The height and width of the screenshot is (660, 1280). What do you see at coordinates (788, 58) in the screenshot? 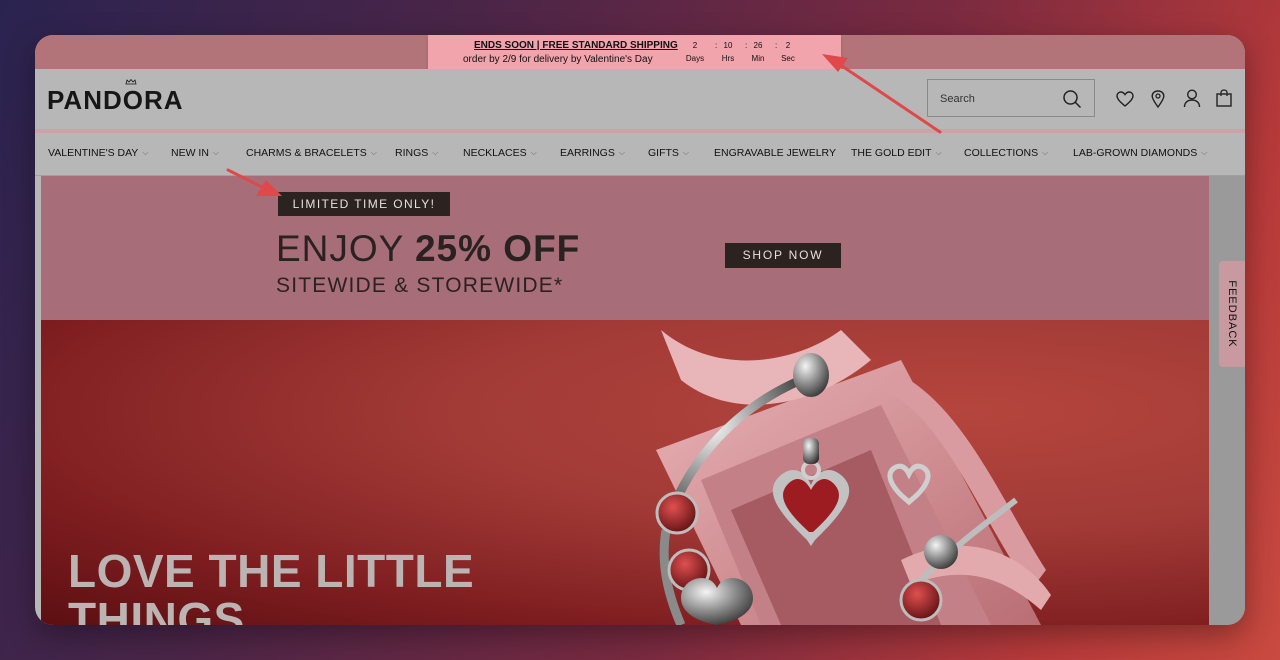
I see `countdown-seconds-label: Sec` at bounding box center [788, 58].